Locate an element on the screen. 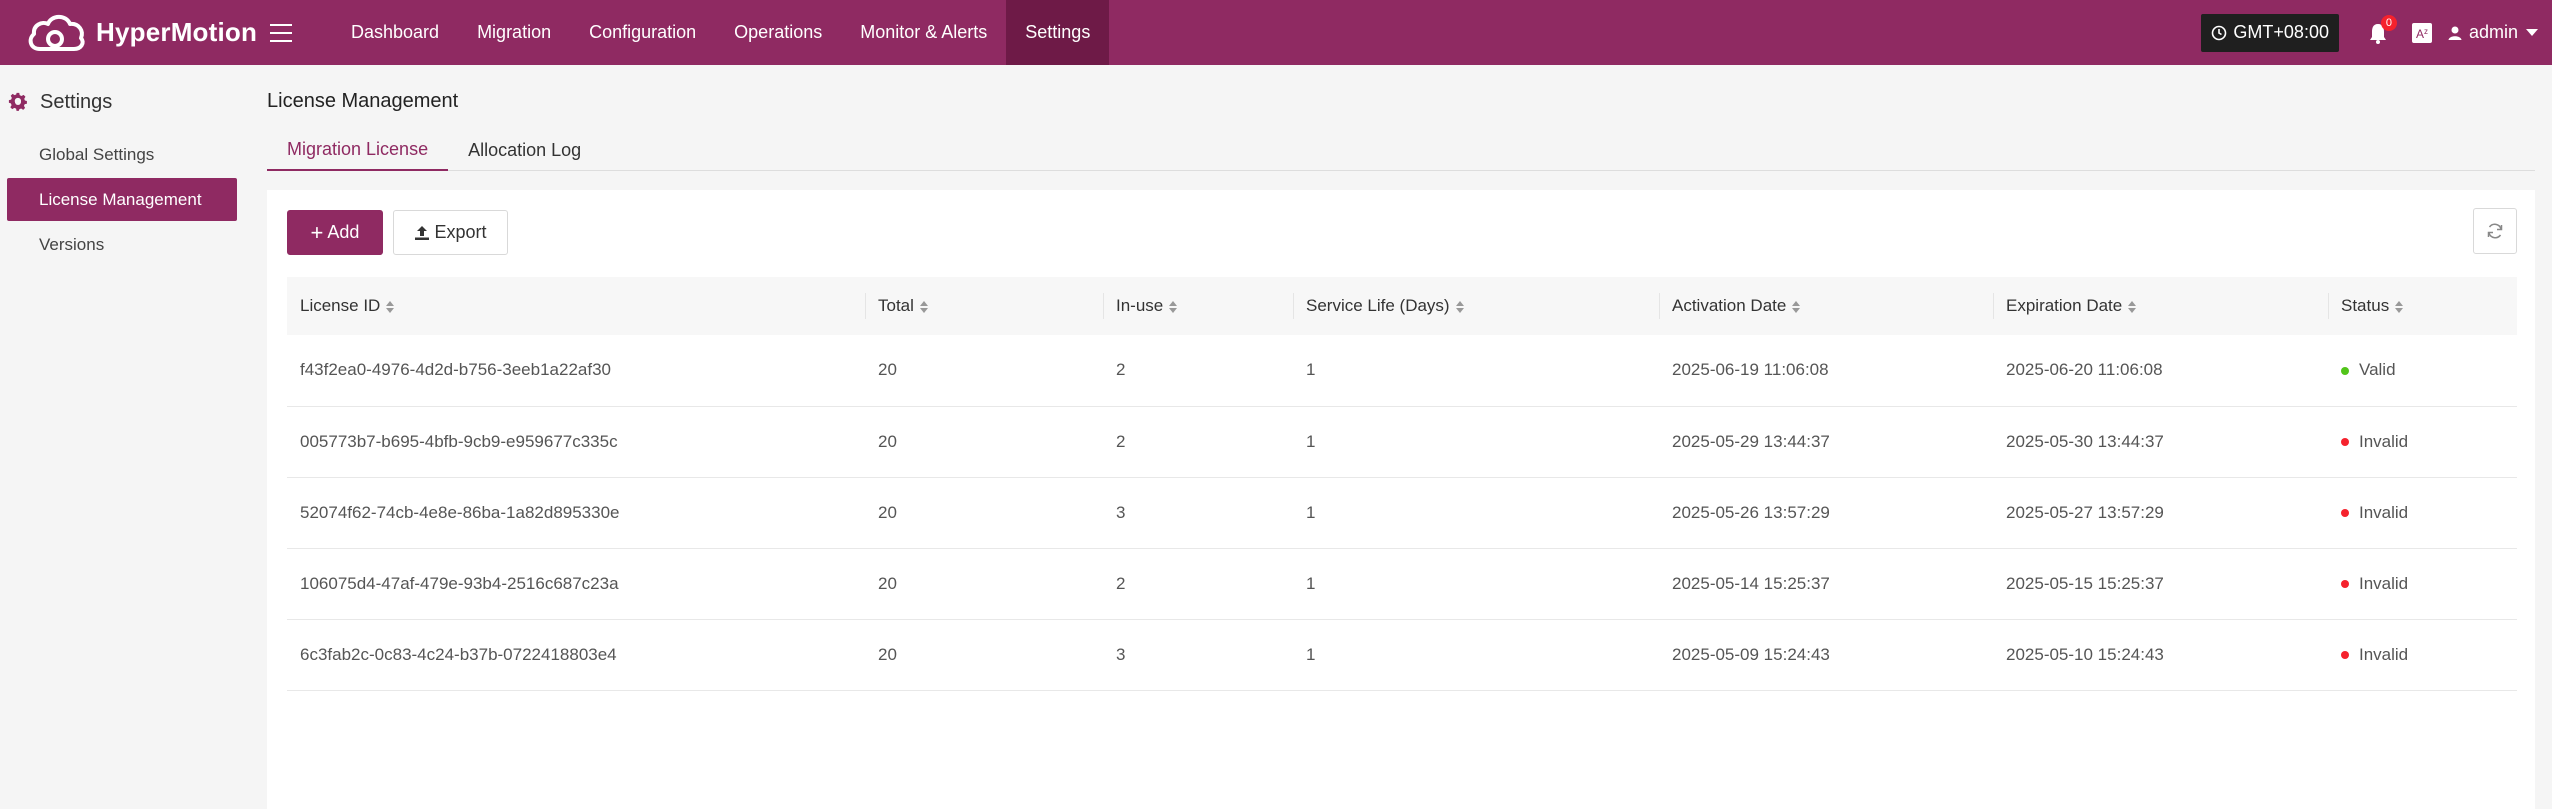 The height and width of the screenshot is (809, 2552). tab-migration-license: Migration License is located at coordinates (358, 150).